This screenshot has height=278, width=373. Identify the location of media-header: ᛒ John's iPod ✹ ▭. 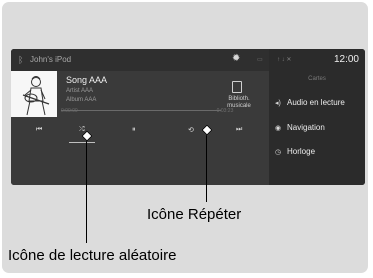
(140, 60).